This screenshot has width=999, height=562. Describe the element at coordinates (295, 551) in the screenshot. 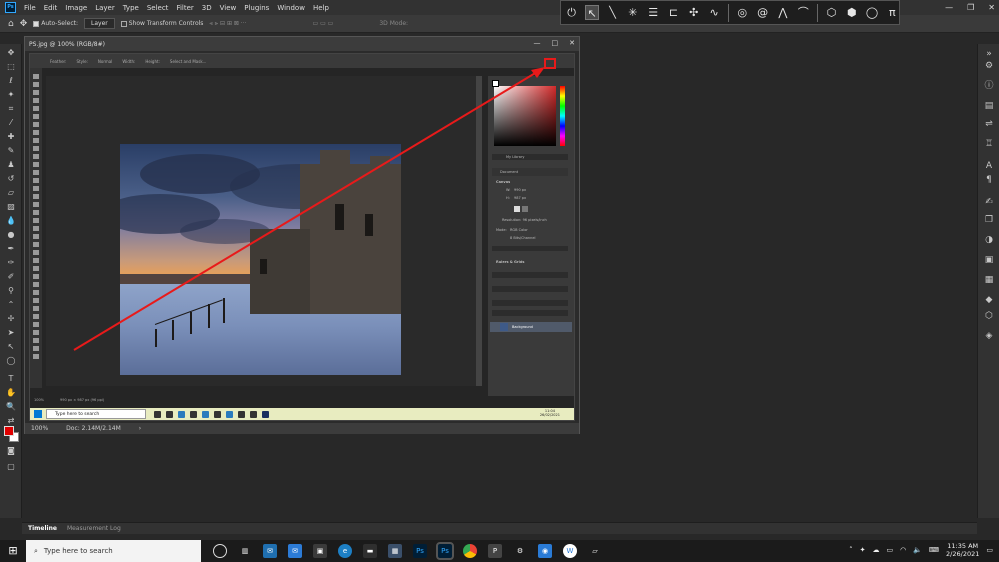

I see `mail-icon: ✉` at that location.